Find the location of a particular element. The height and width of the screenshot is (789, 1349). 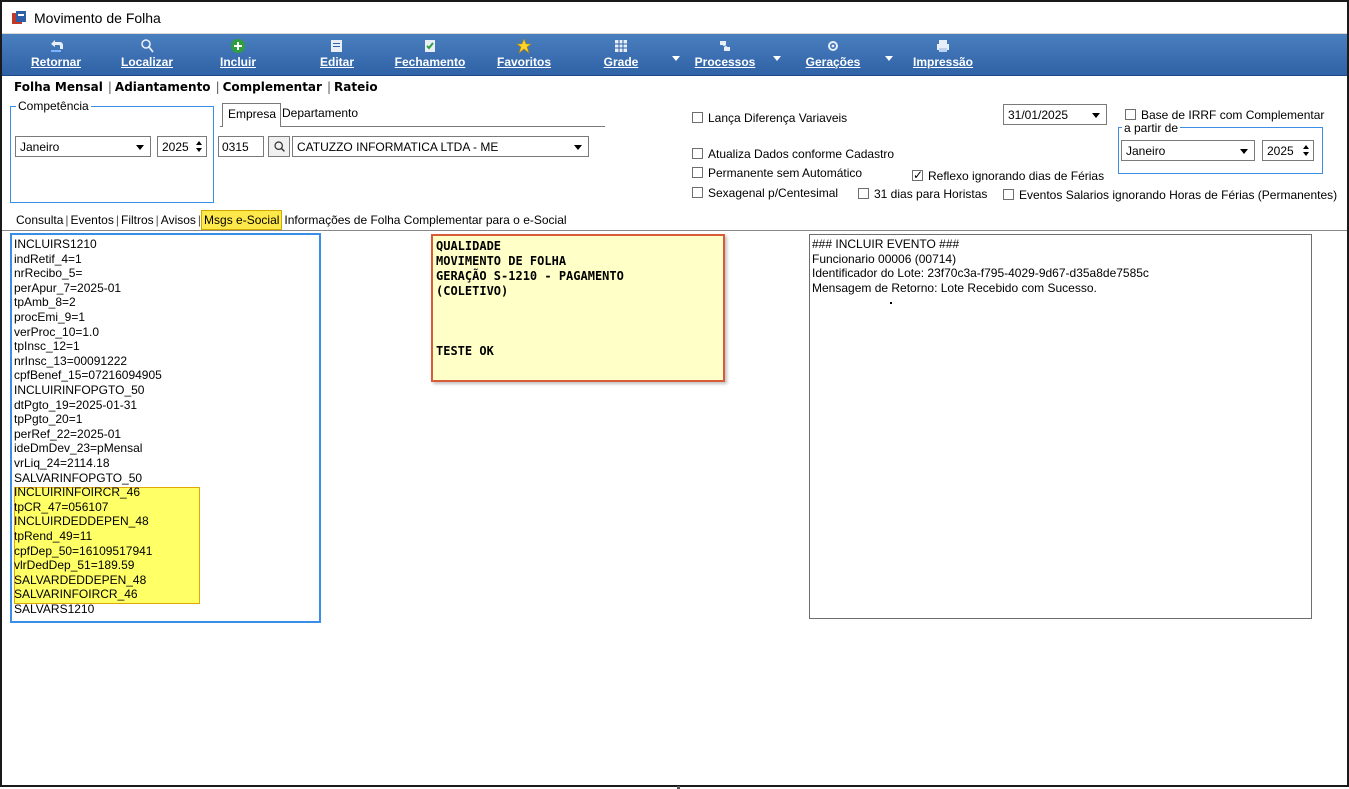

list-item: nrRecibo_5= is located at coordinates (48, 273).